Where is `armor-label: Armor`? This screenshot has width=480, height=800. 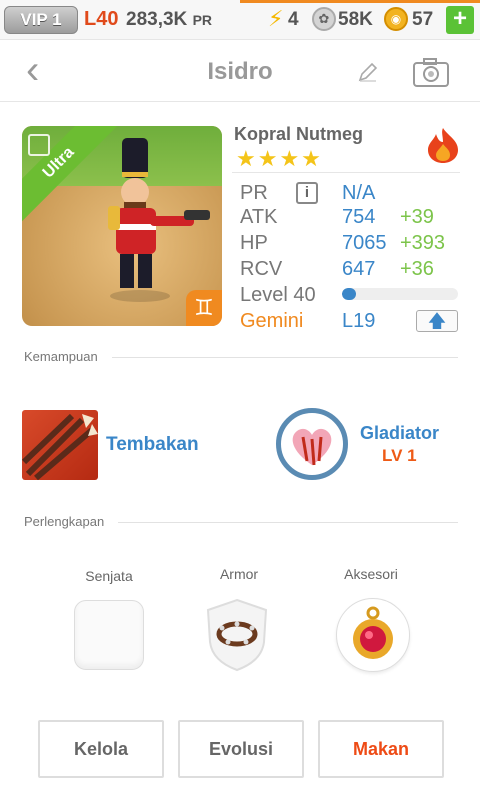 armor-label: Armor is located at coordinates (239, 574).